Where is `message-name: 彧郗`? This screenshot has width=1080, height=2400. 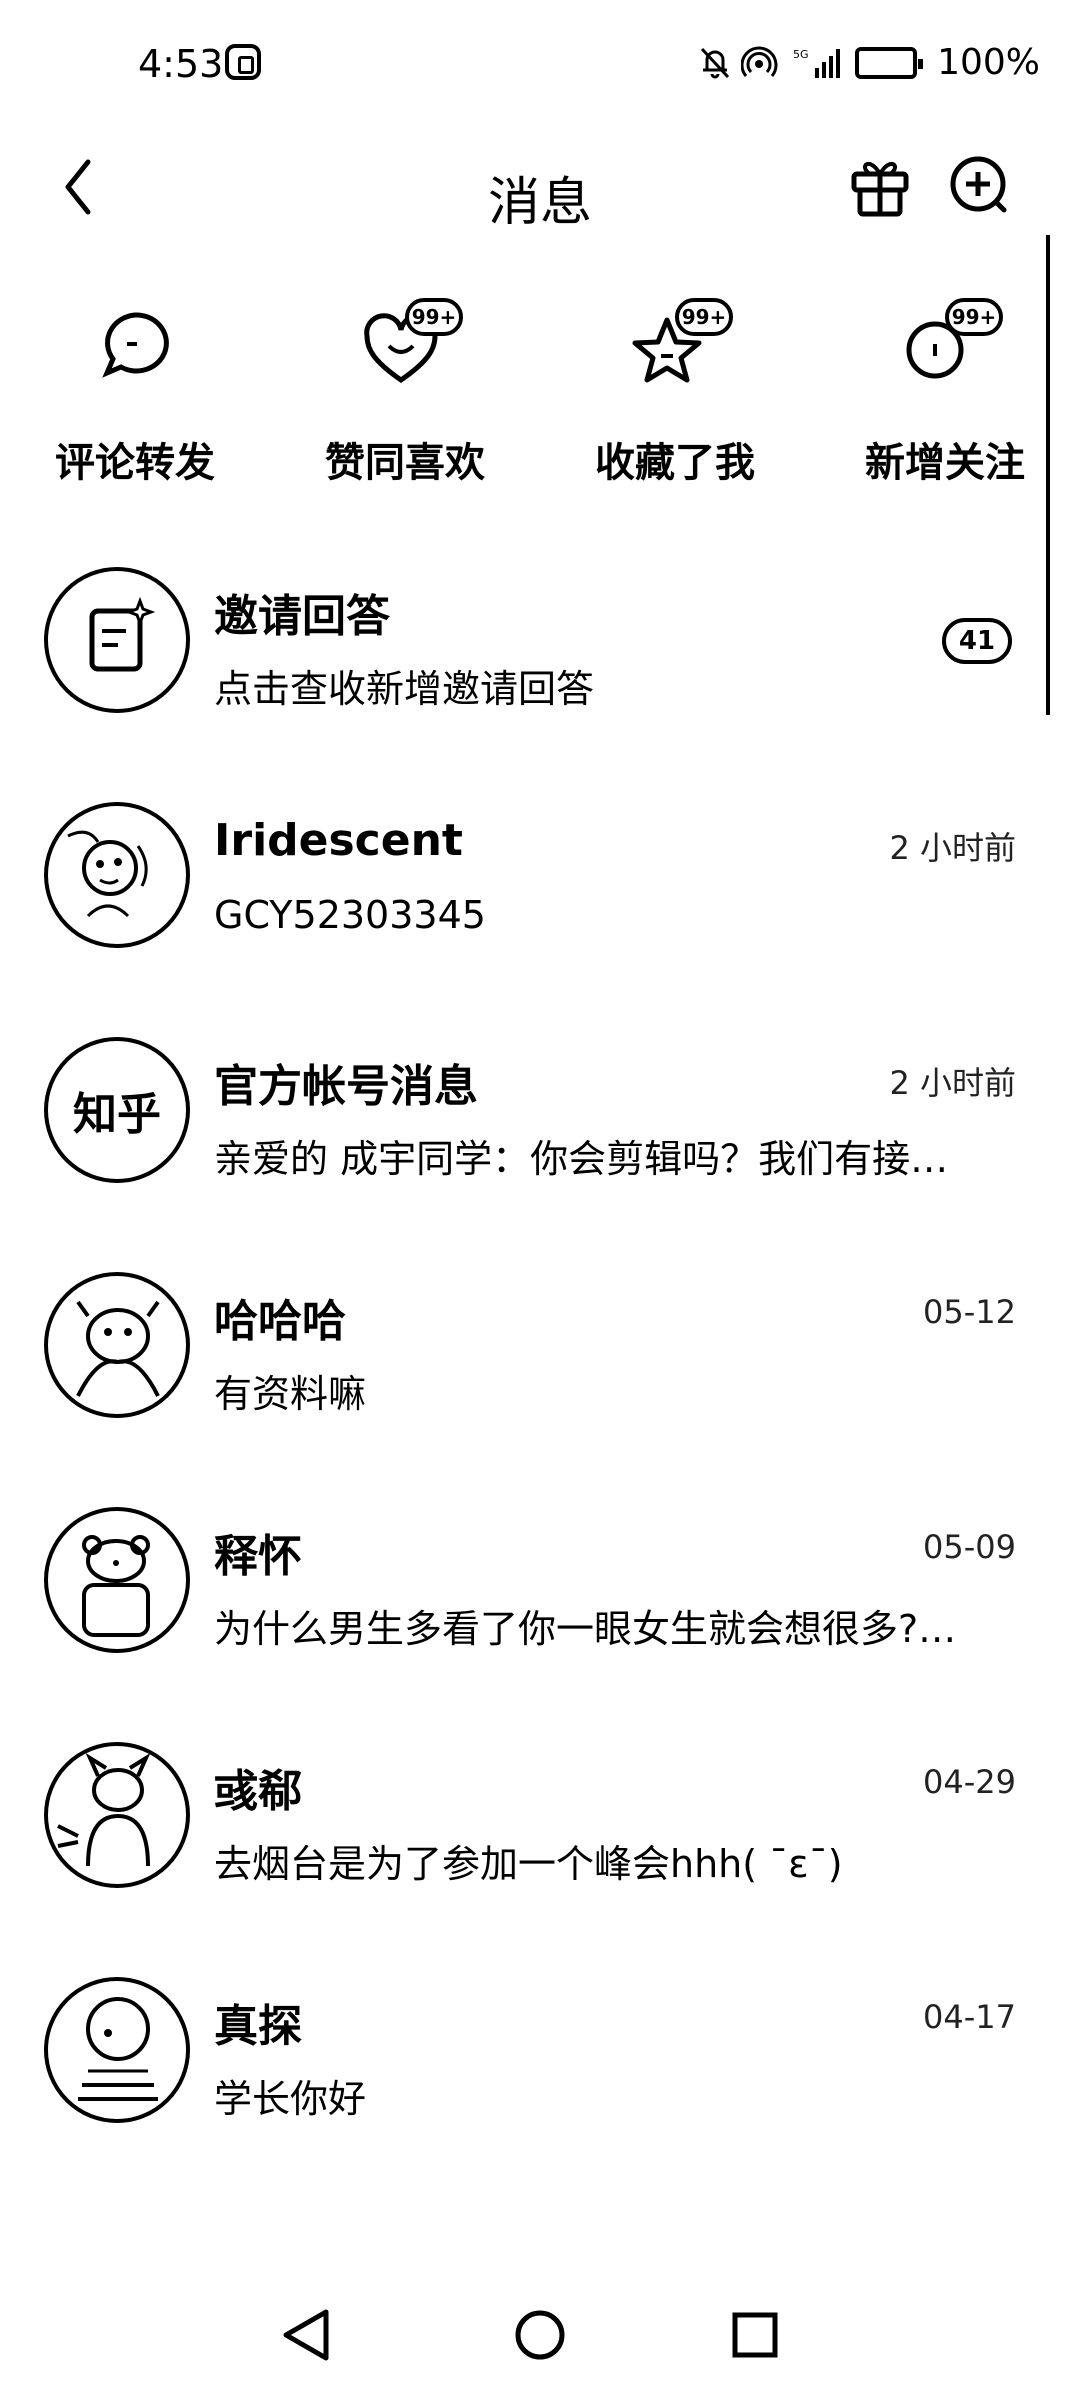
message-name: 彧郗 is located at coordinates (258, 1791).